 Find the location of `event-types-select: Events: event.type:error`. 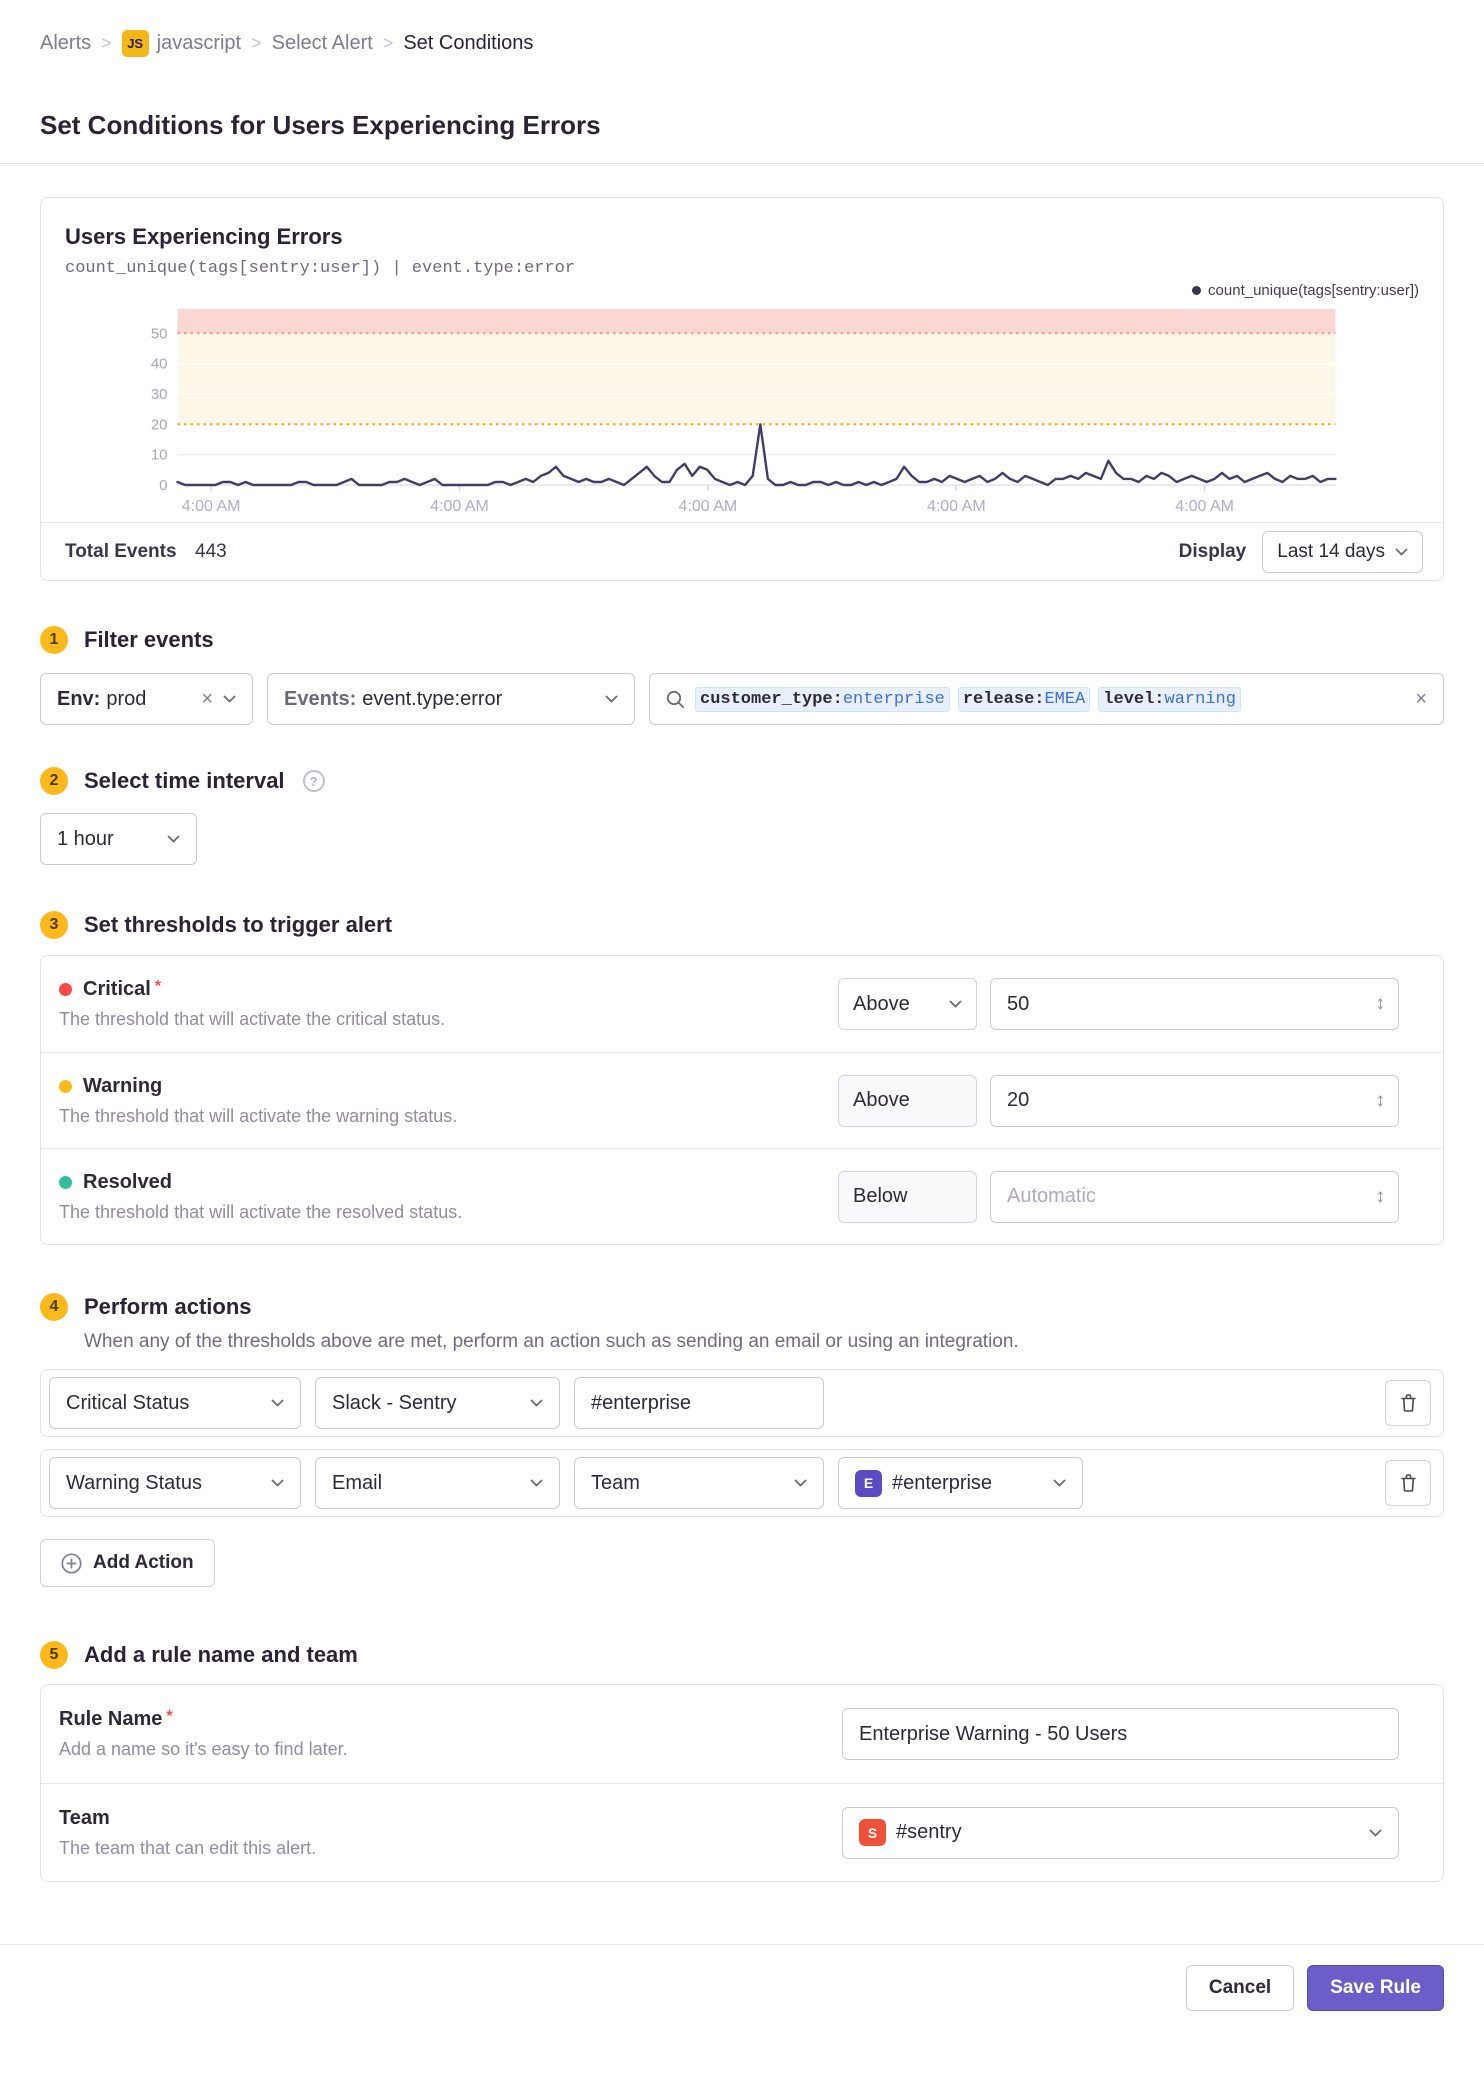

event-types-select: Events: event.type:error is located at coordinates (451, 699).